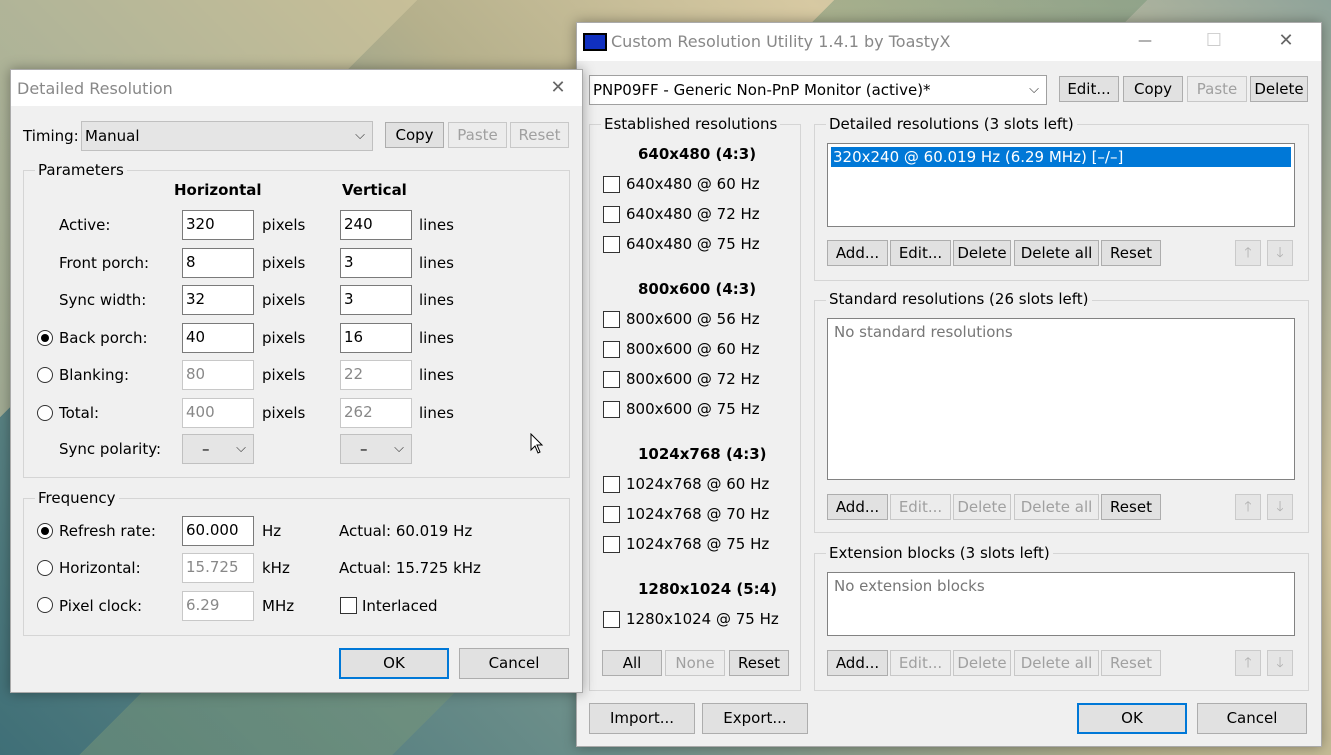  Describe the element at coordinates (695, 663) in the screenshot. I see `established-none-button: None` at that location.